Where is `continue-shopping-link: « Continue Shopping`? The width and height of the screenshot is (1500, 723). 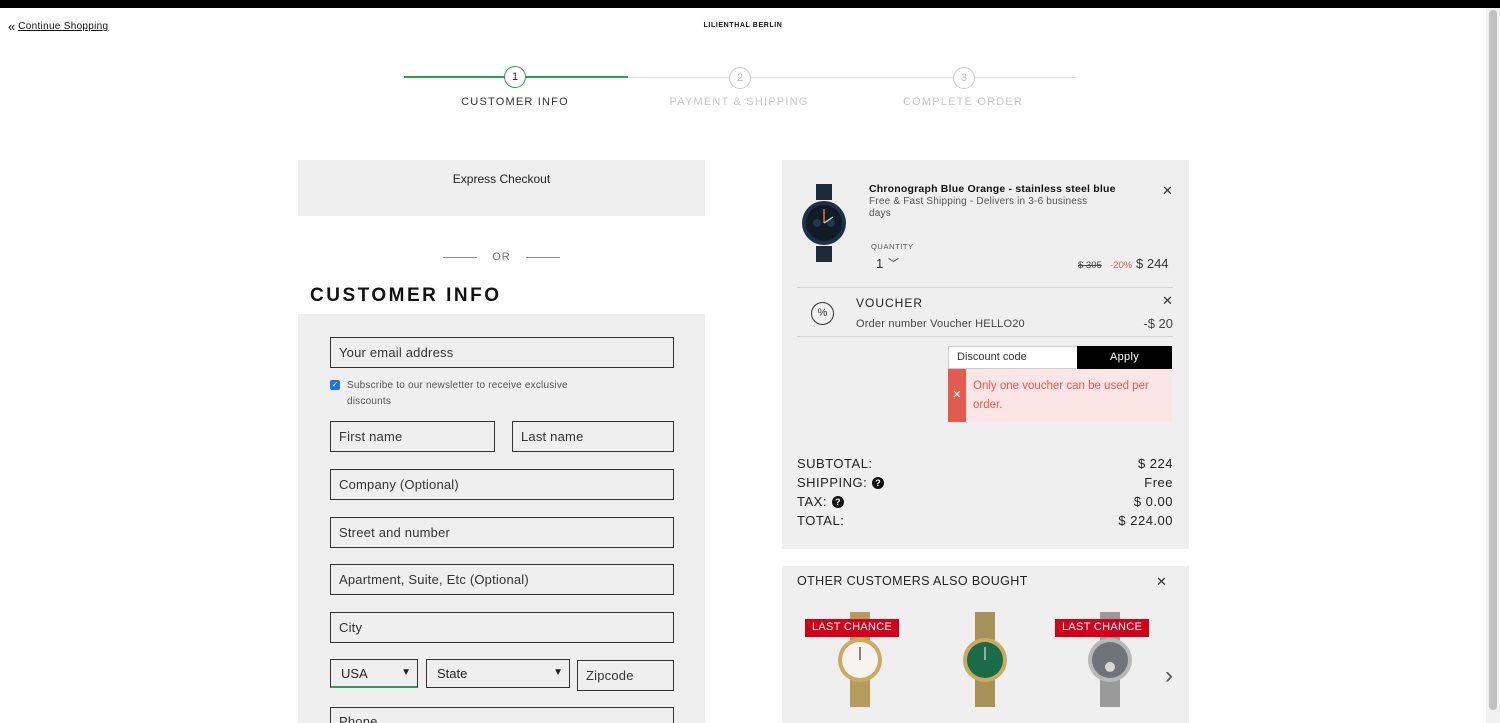 continue-shopping-link: « Continue Shopping is located at coordinates (58, 26).